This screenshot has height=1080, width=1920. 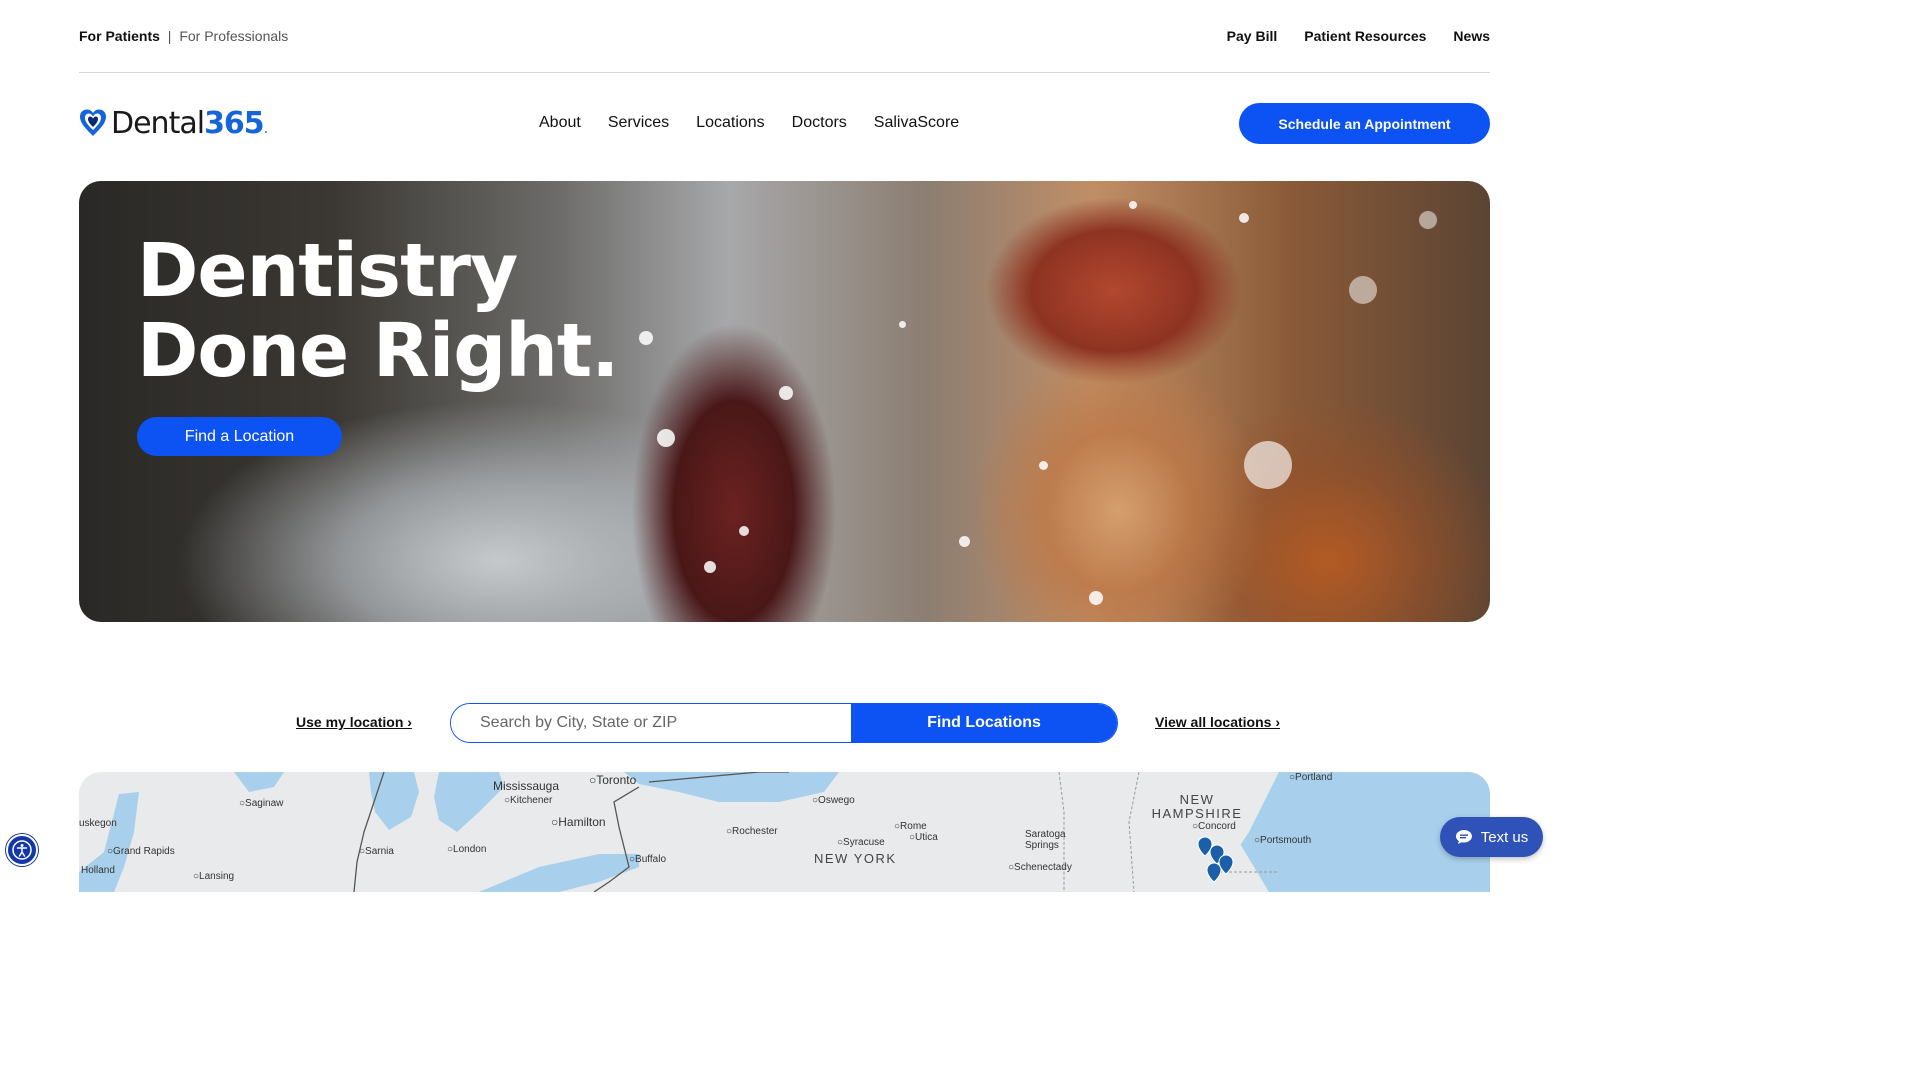 I want to click on nav-about: About, so click(x=560, y=123).